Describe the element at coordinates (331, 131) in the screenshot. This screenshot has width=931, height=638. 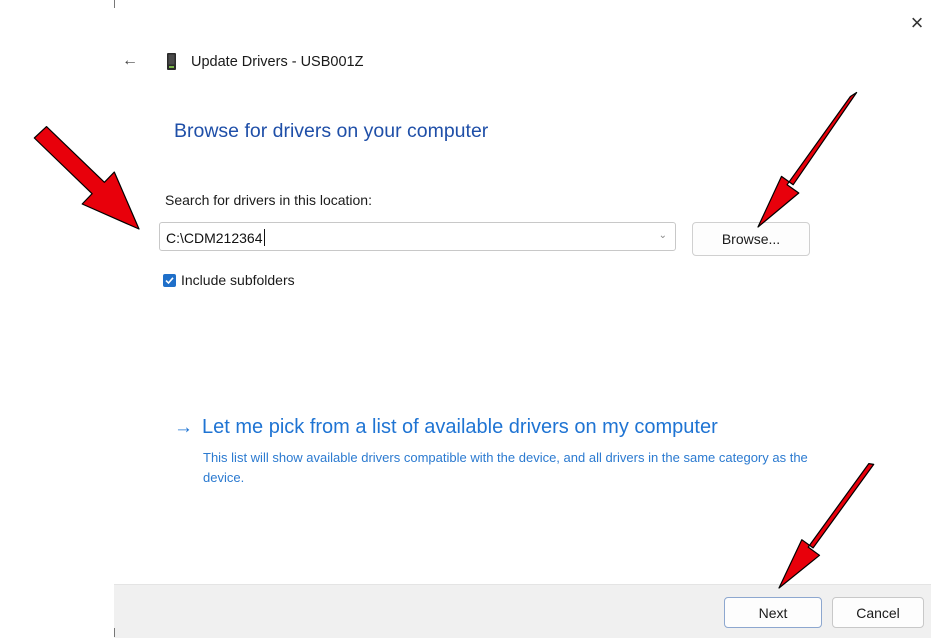
I see `page-heading: Browse for drivers on your computer` at that location.